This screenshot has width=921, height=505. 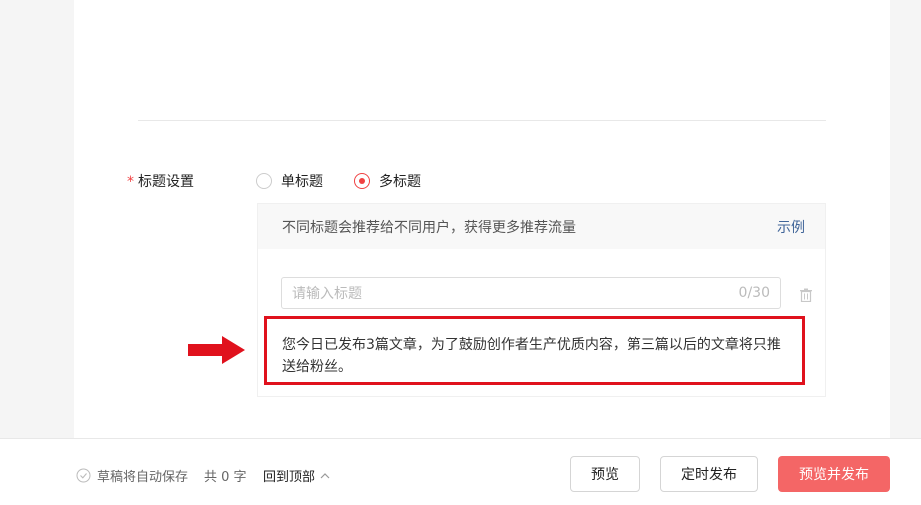 I want to click on radio-circle, so click(x=264, y=181).